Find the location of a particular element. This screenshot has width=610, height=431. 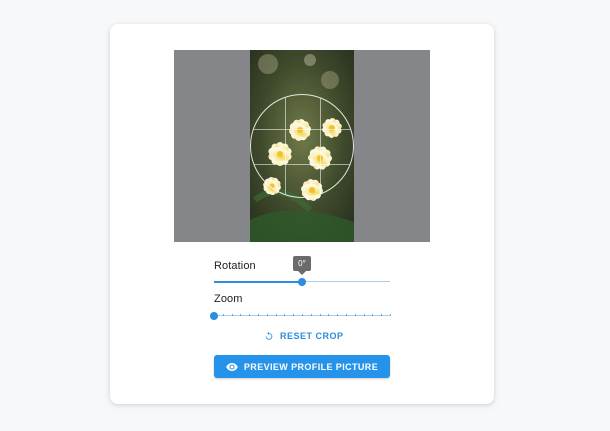

reset-crop-label: RESET CROP is located at coordinates (312, 336).